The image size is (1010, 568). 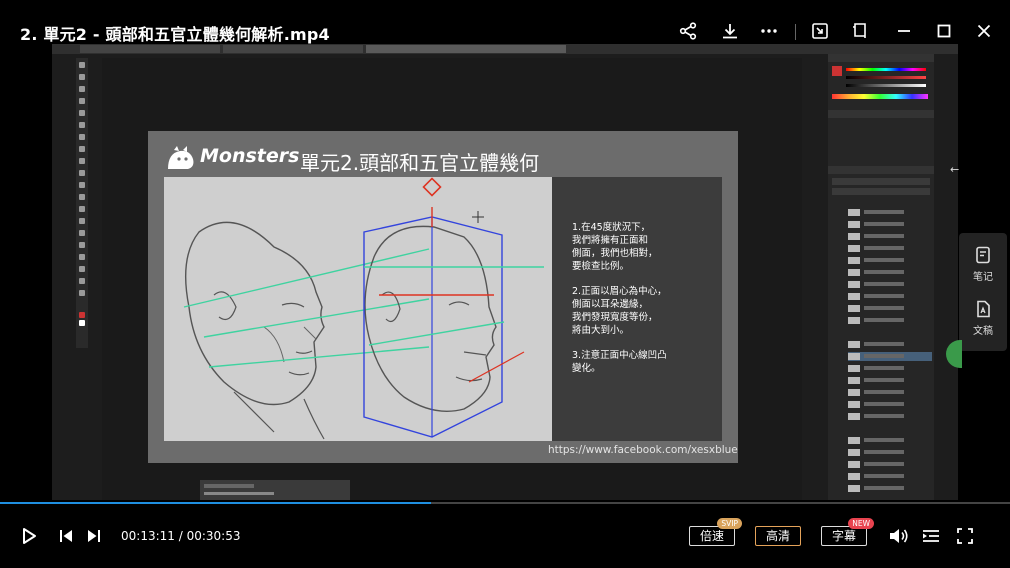 What do you see at coordinates (729, 523) in the screenshot?
I see `svip-badge: SVIP` at bounding box center [729, 523].